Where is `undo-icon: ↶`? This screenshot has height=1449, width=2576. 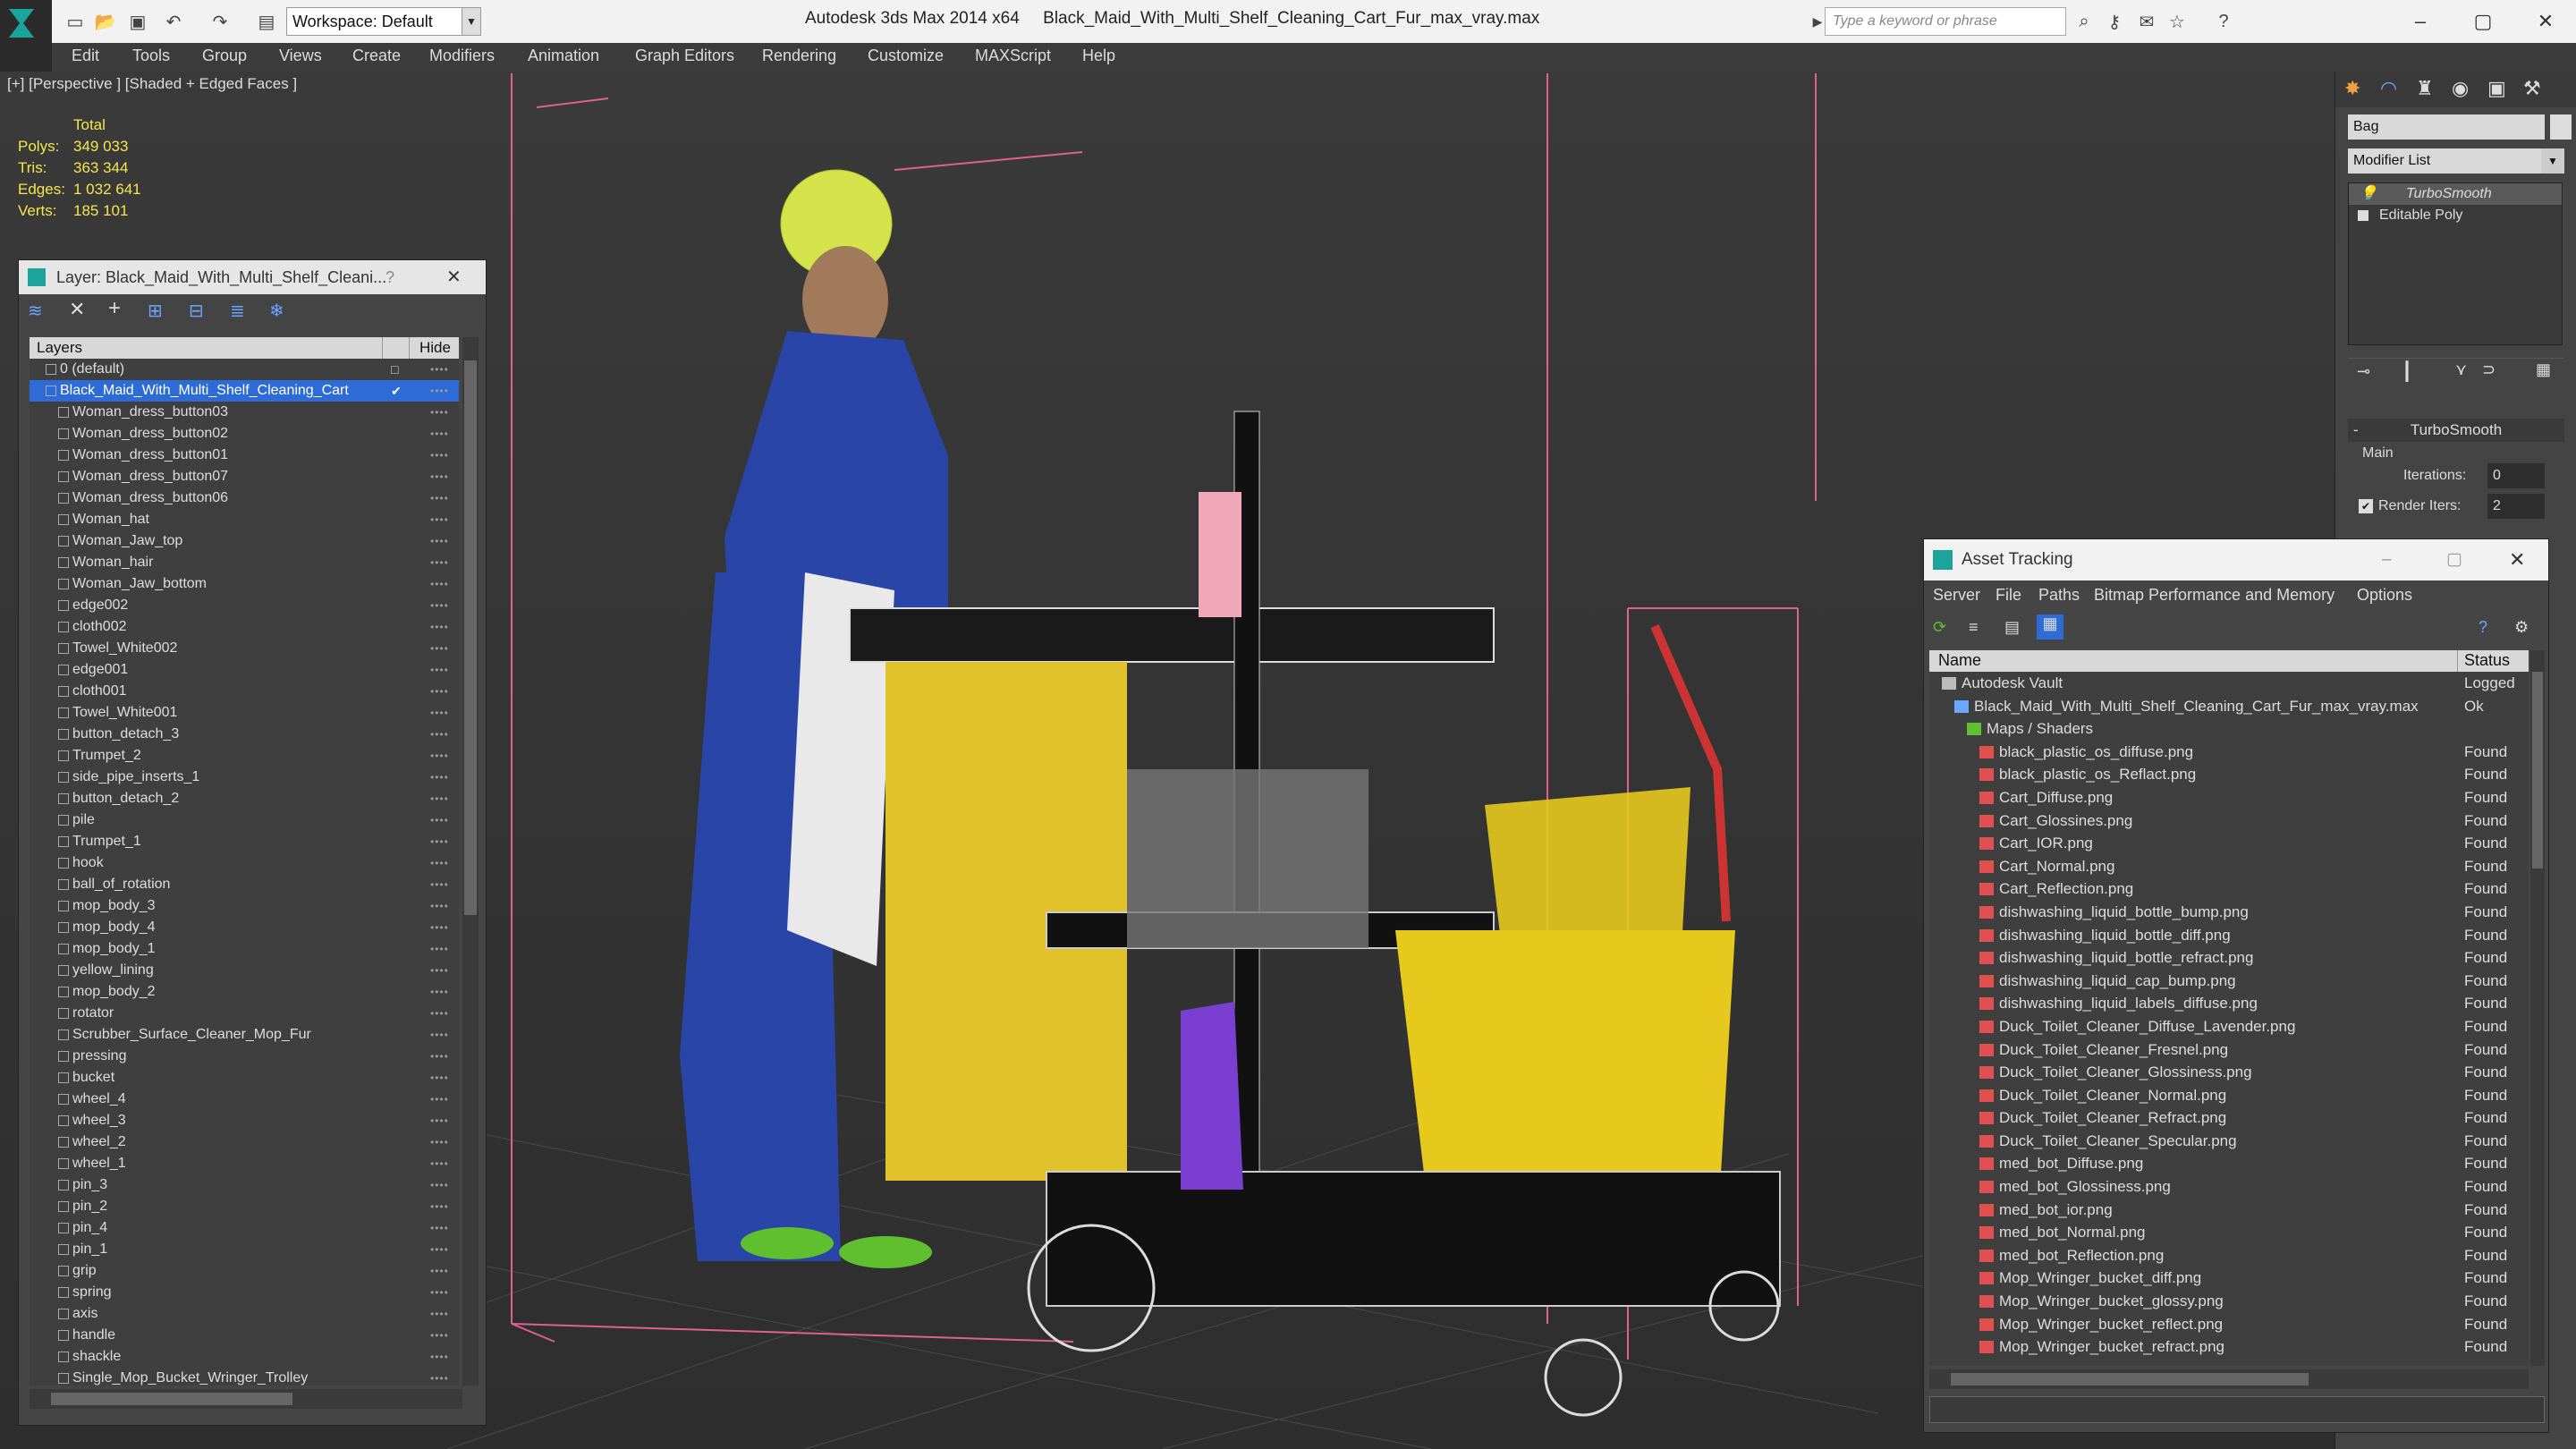 undo-icon: ↶ is located at coordinates (173, 21).